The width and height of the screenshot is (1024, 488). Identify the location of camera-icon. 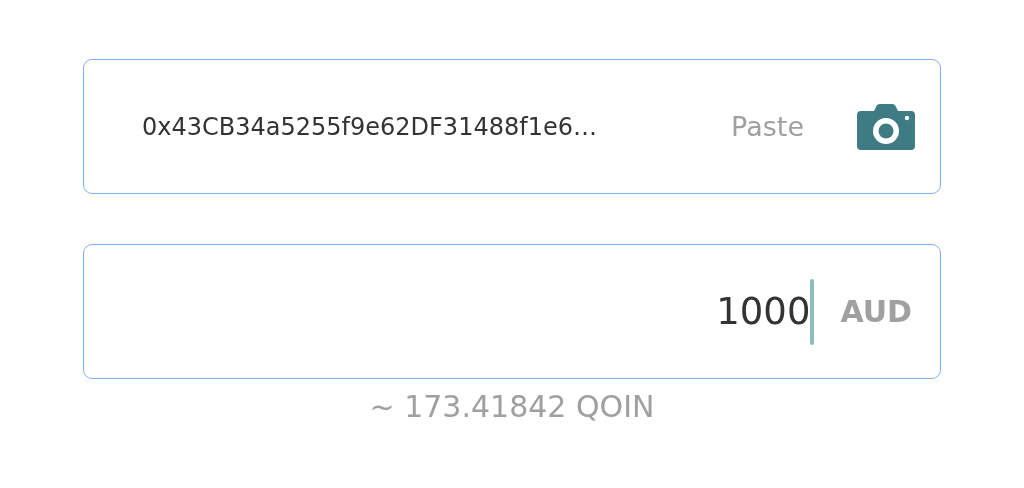
(886, 126).